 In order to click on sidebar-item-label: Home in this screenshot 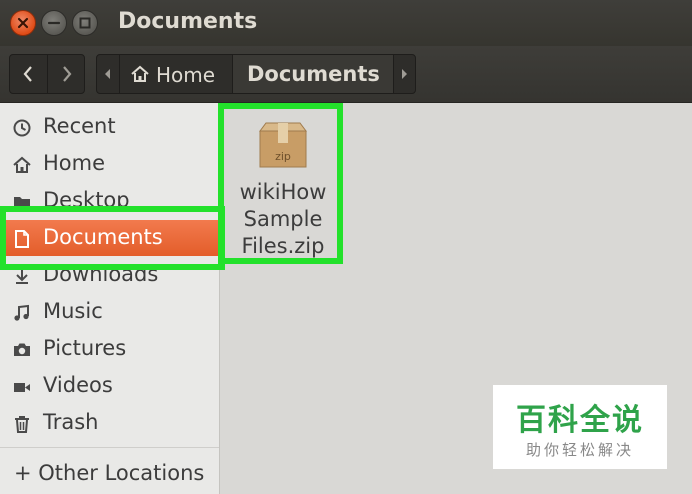, I will do `click(74, 163)`.